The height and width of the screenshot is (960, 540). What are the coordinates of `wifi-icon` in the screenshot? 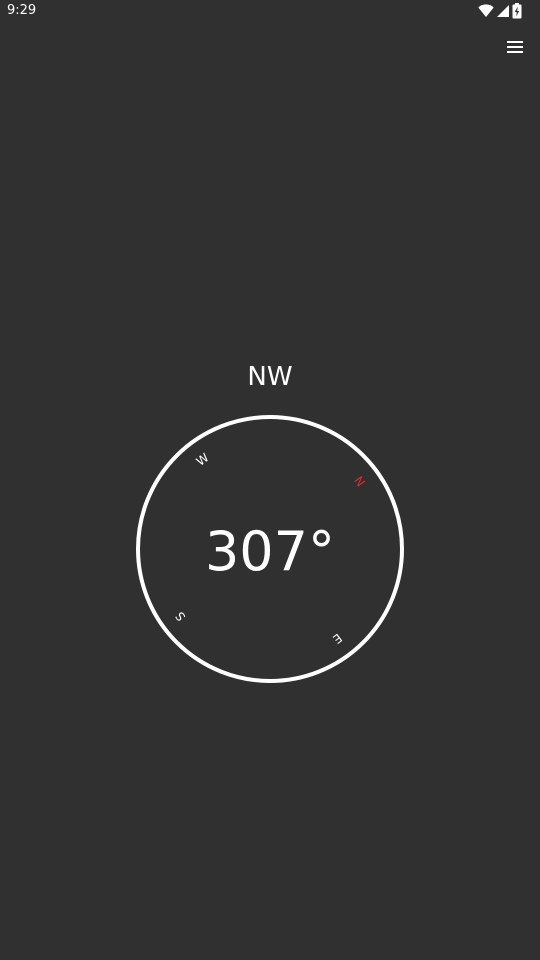 It's located at (486, 10).